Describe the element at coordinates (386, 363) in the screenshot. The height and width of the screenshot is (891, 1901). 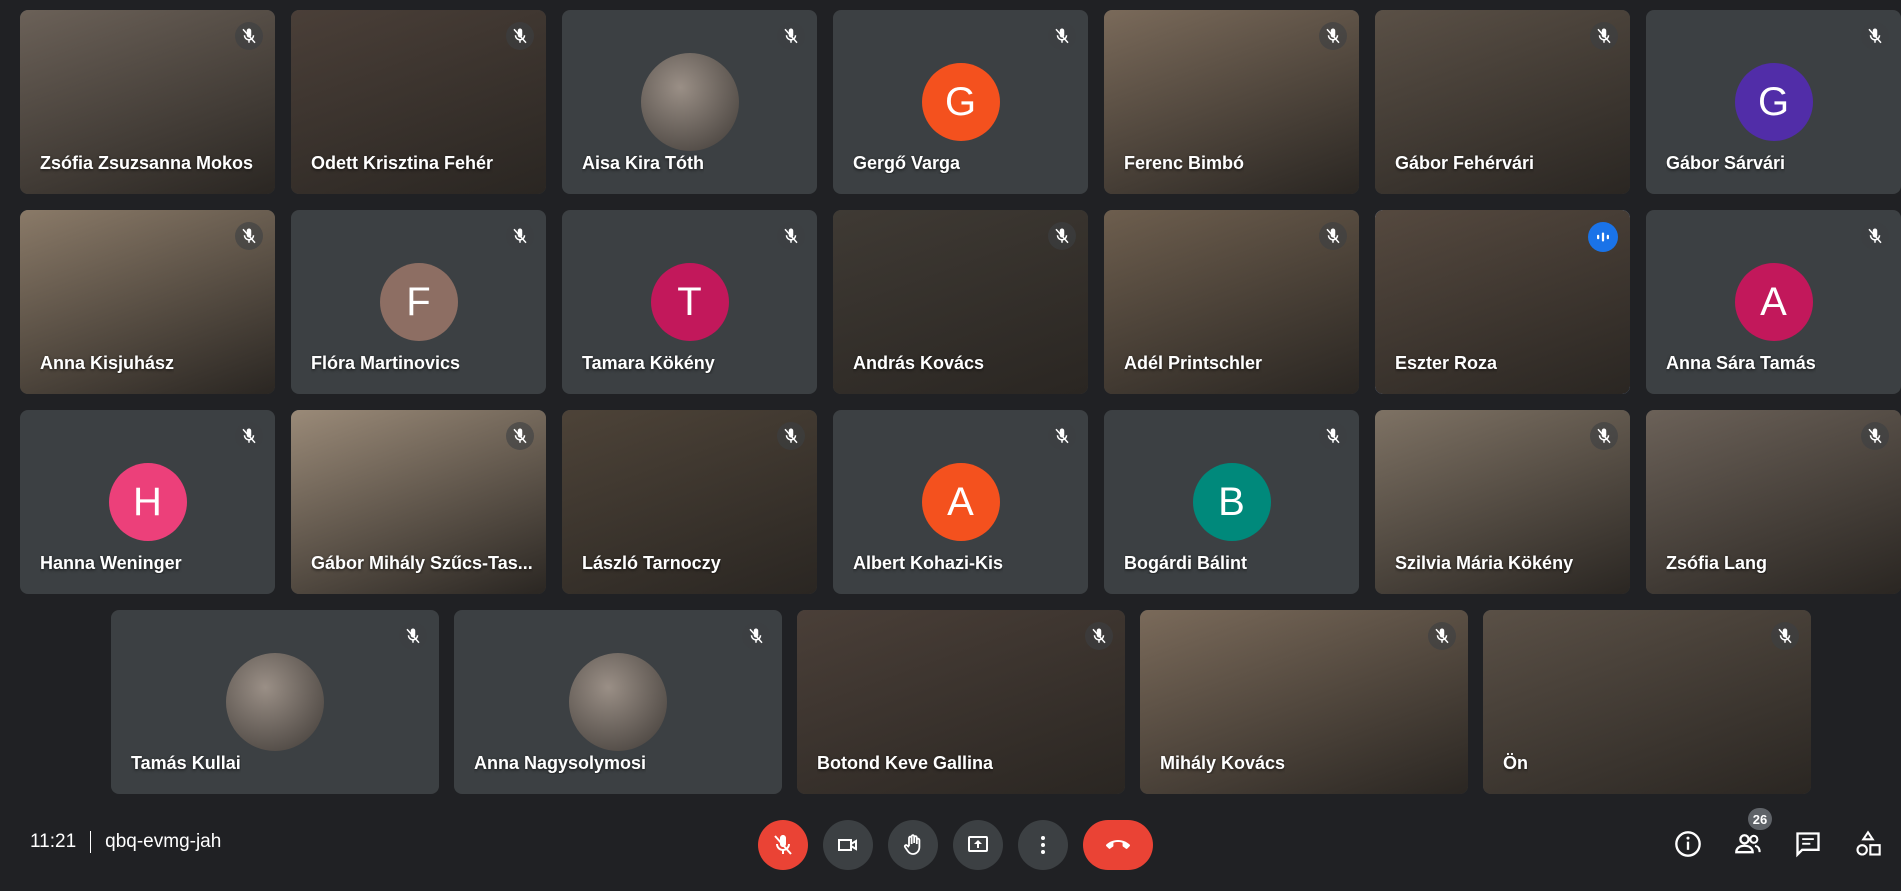
I see `participant-name: Flóra Martinovics` at that location.